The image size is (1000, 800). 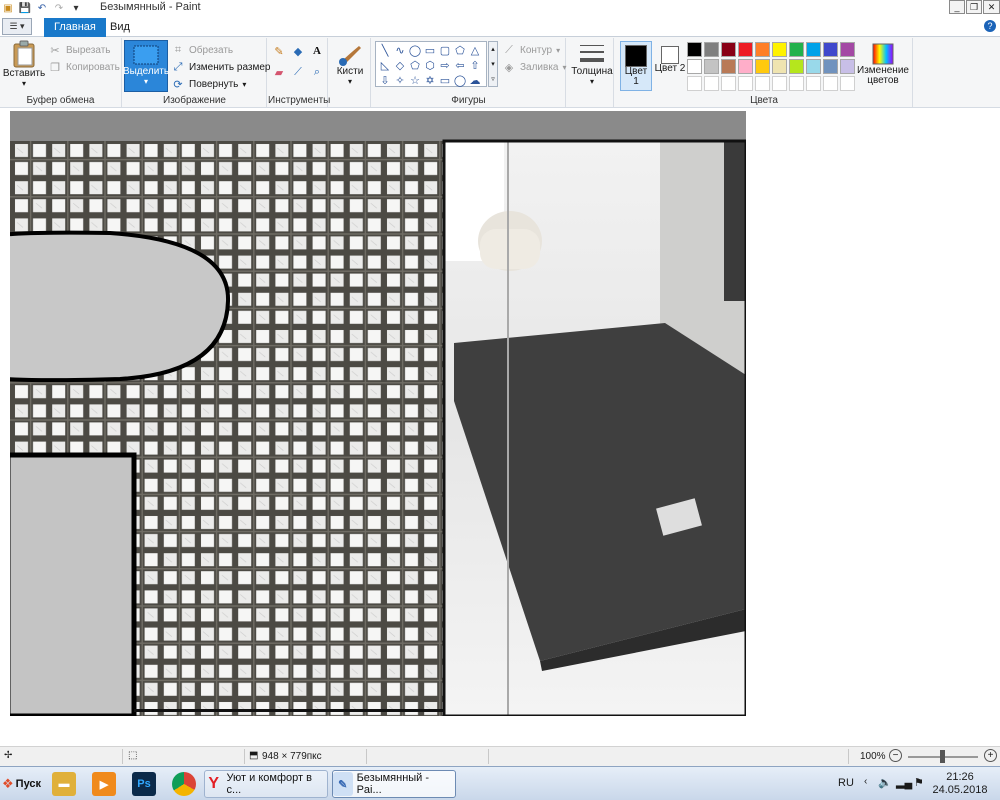 I want to click on customize-quick-access-icon: ▾, so click(x=76, y=8).